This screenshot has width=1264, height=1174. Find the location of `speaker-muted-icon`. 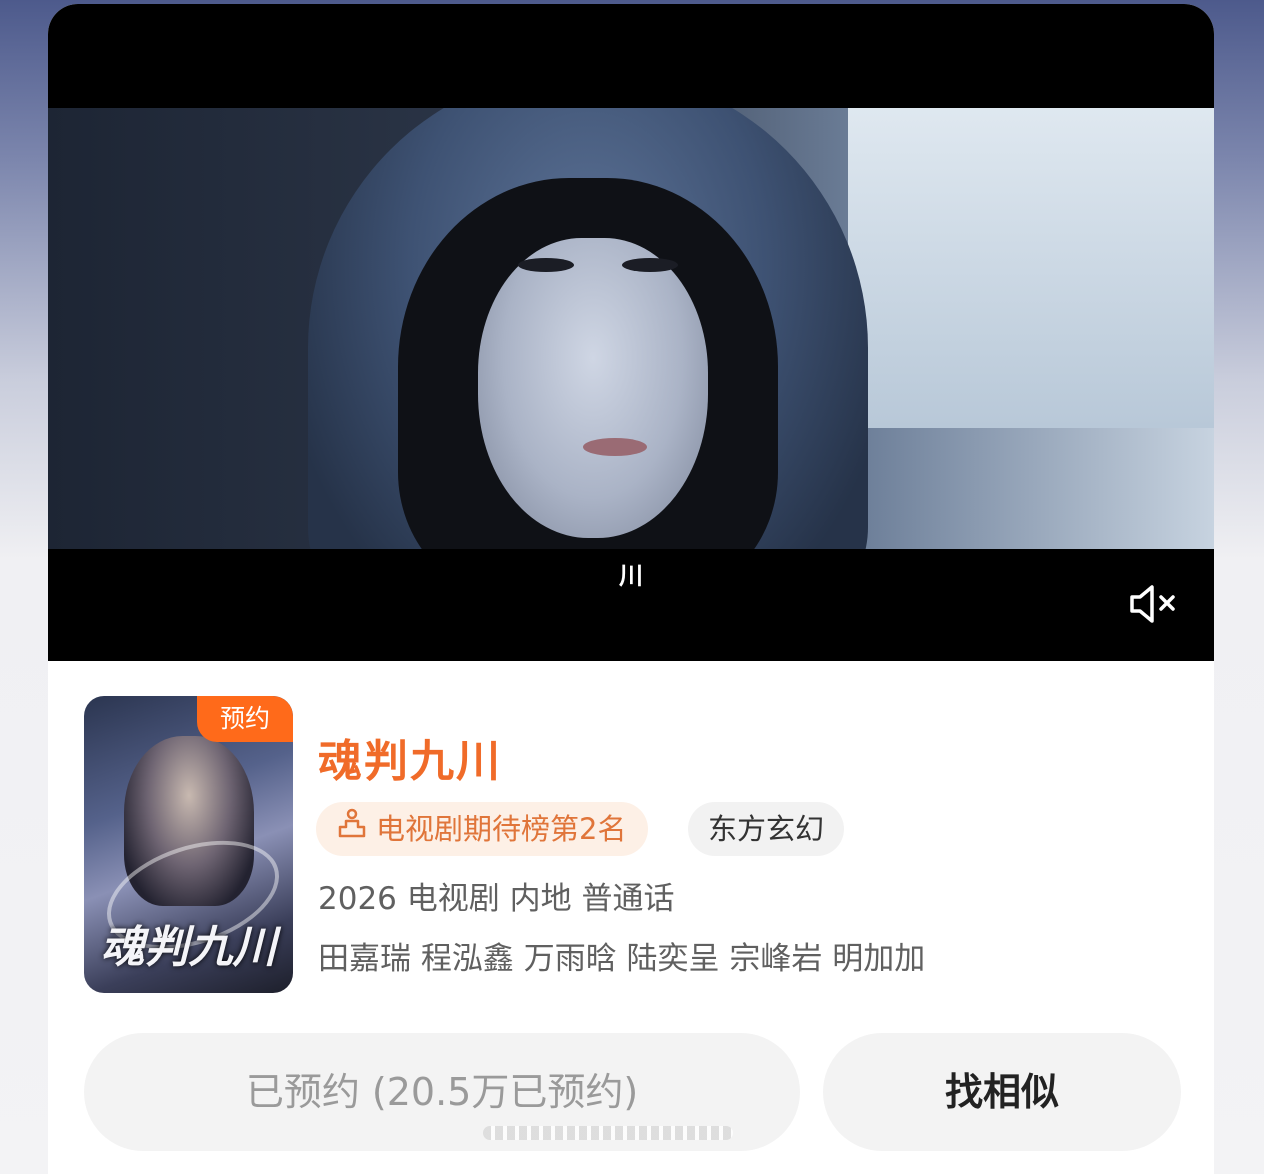

speaker-muted-icon is located at coordinates (1154, 604).